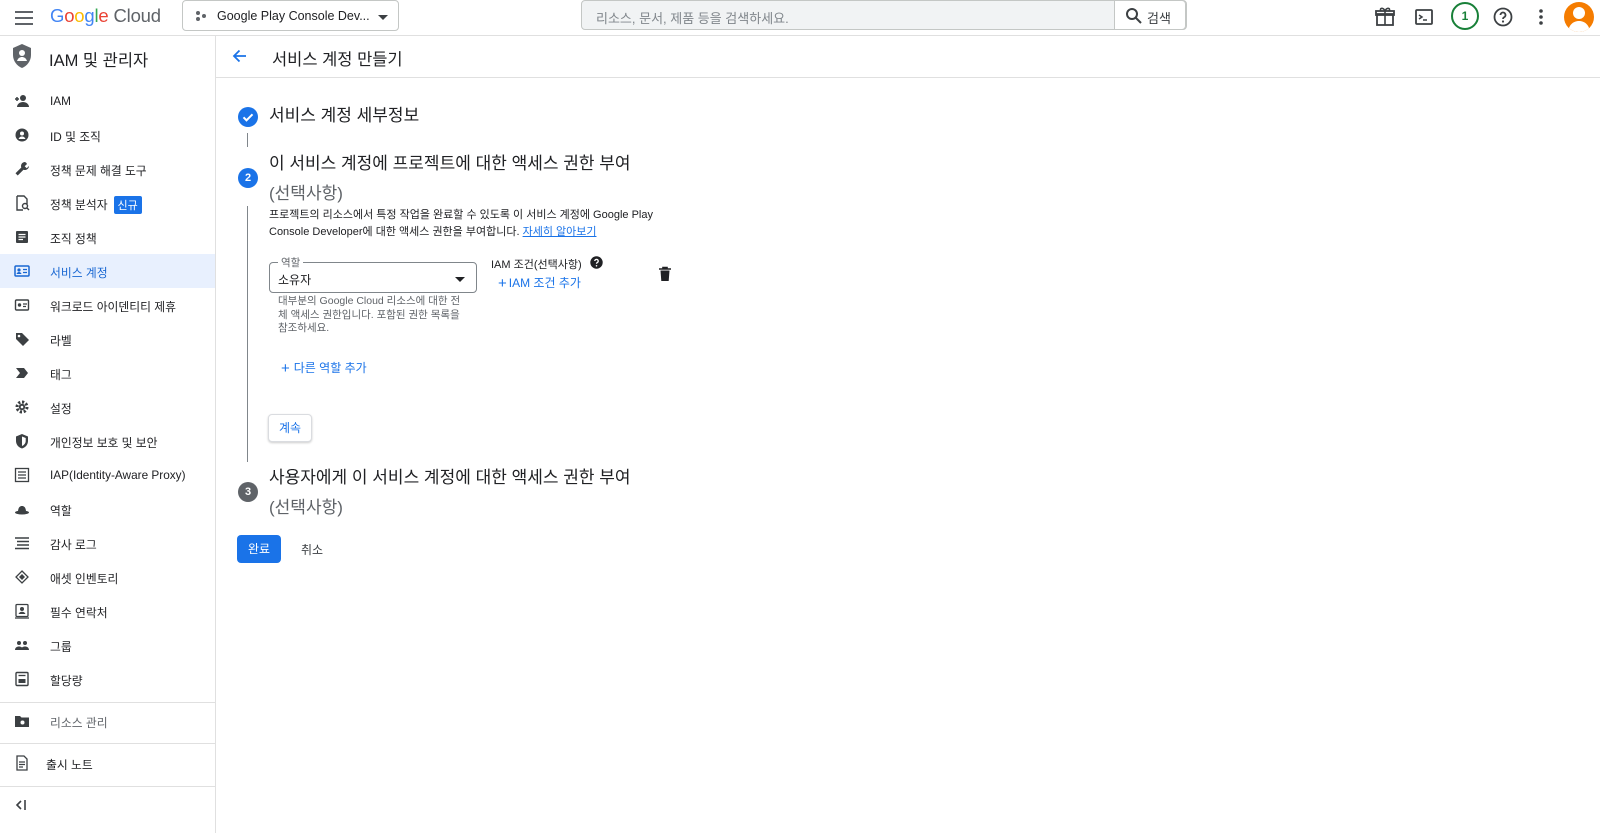  Describe the element at coordinates (107, 101) in the screenshot. I see `sidebar-item-iam: IAM` at that location.